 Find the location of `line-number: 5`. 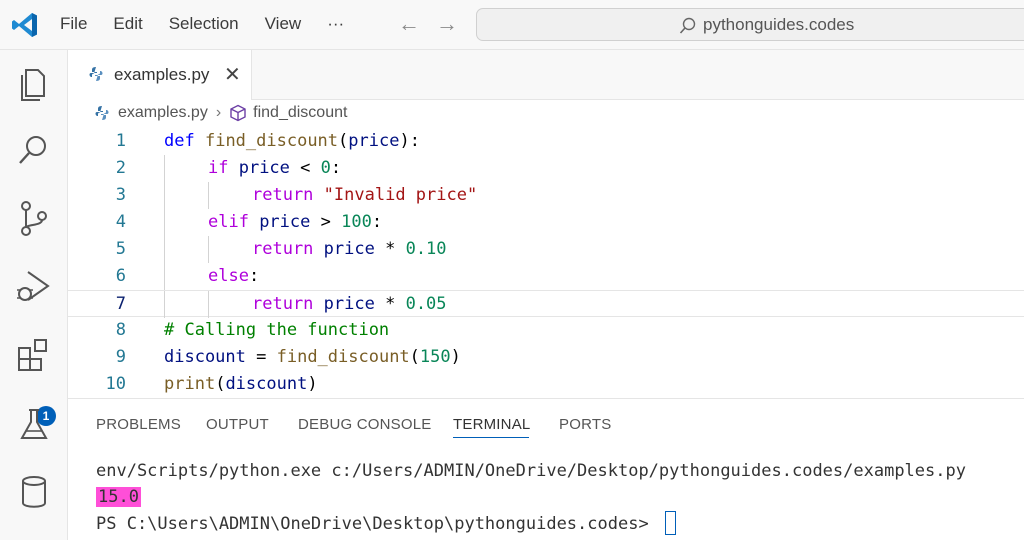

line-number: 5 is located at coordinates (120, 249).